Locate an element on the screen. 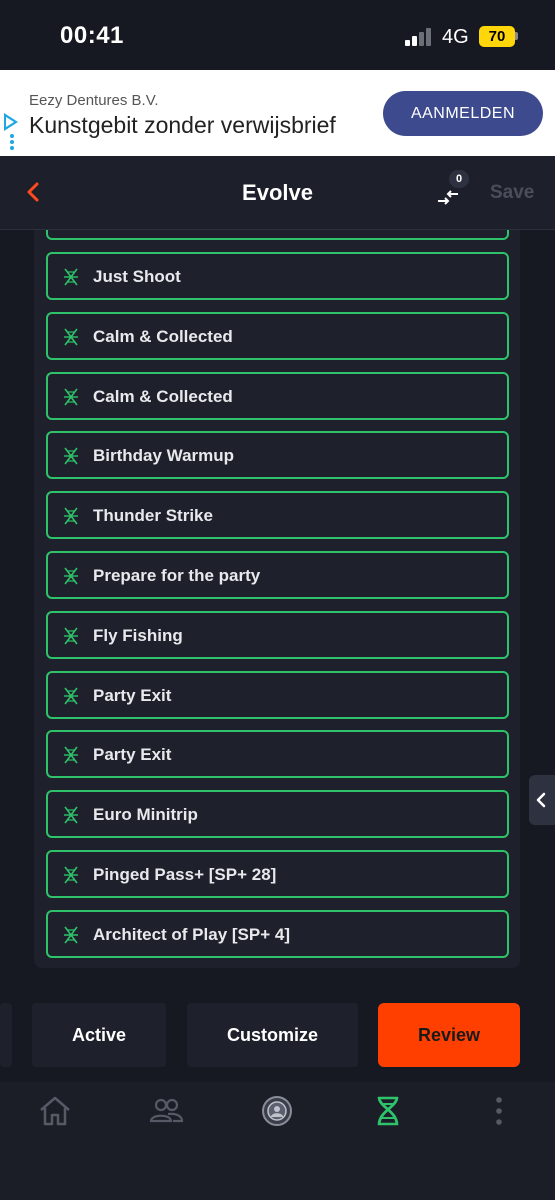 This screenshot has width=555, height=1200. signal-icon is located at coordinates (420, 37).